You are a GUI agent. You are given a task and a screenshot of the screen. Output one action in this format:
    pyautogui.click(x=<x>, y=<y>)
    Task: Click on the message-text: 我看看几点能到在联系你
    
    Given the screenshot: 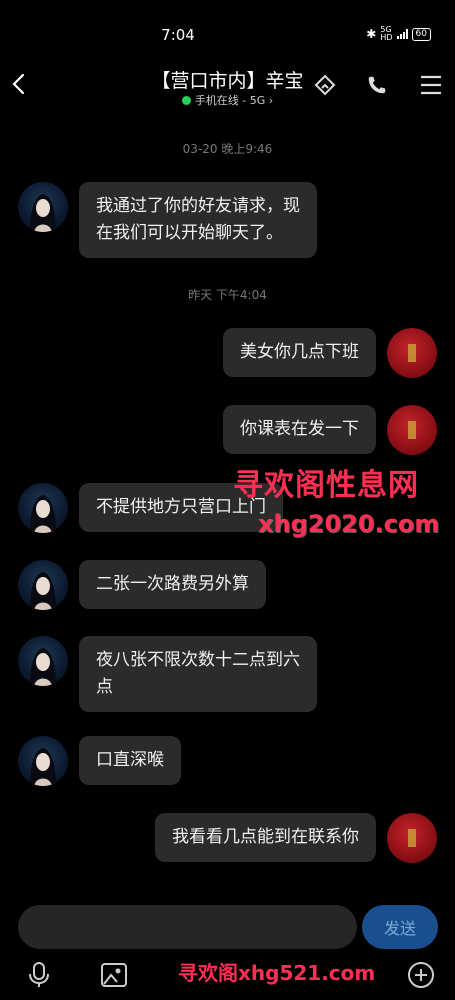 What is the action you would take?
    pyautogui.click(x=265, y=837)
    